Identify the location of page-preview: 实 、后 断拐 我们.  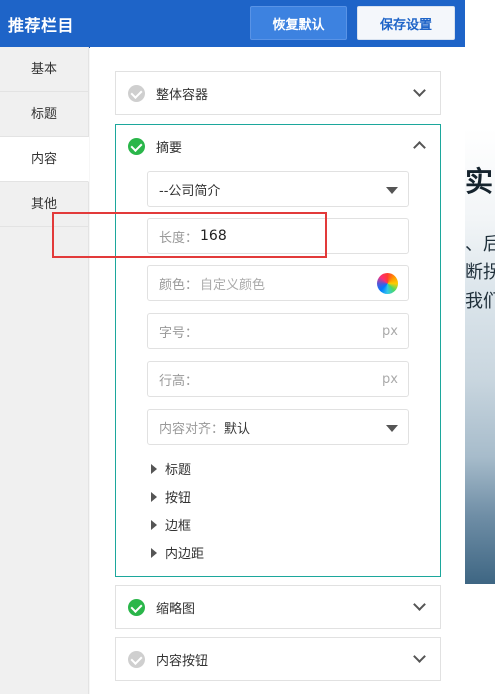
(480, 347).